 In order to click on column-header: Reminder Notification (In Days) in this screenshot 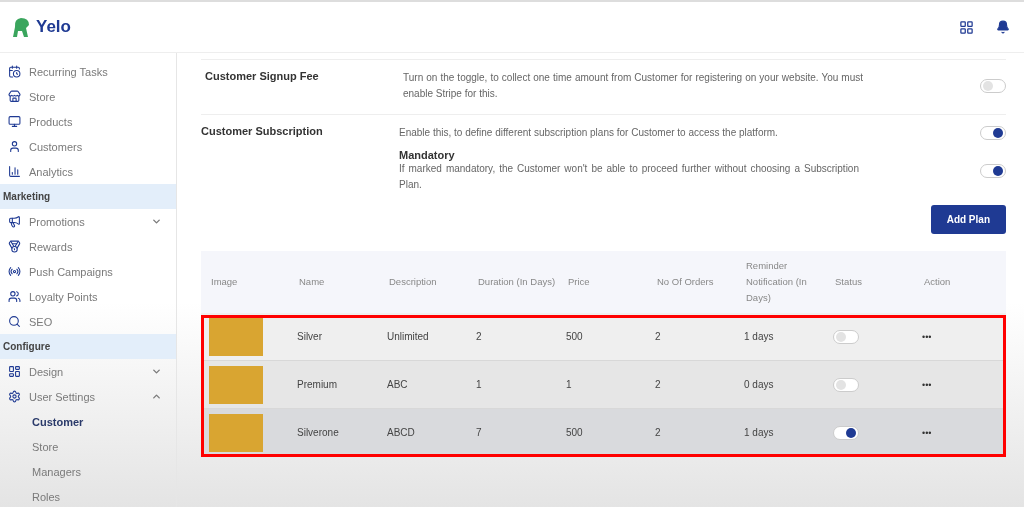, I will do `click(777, 282)`.